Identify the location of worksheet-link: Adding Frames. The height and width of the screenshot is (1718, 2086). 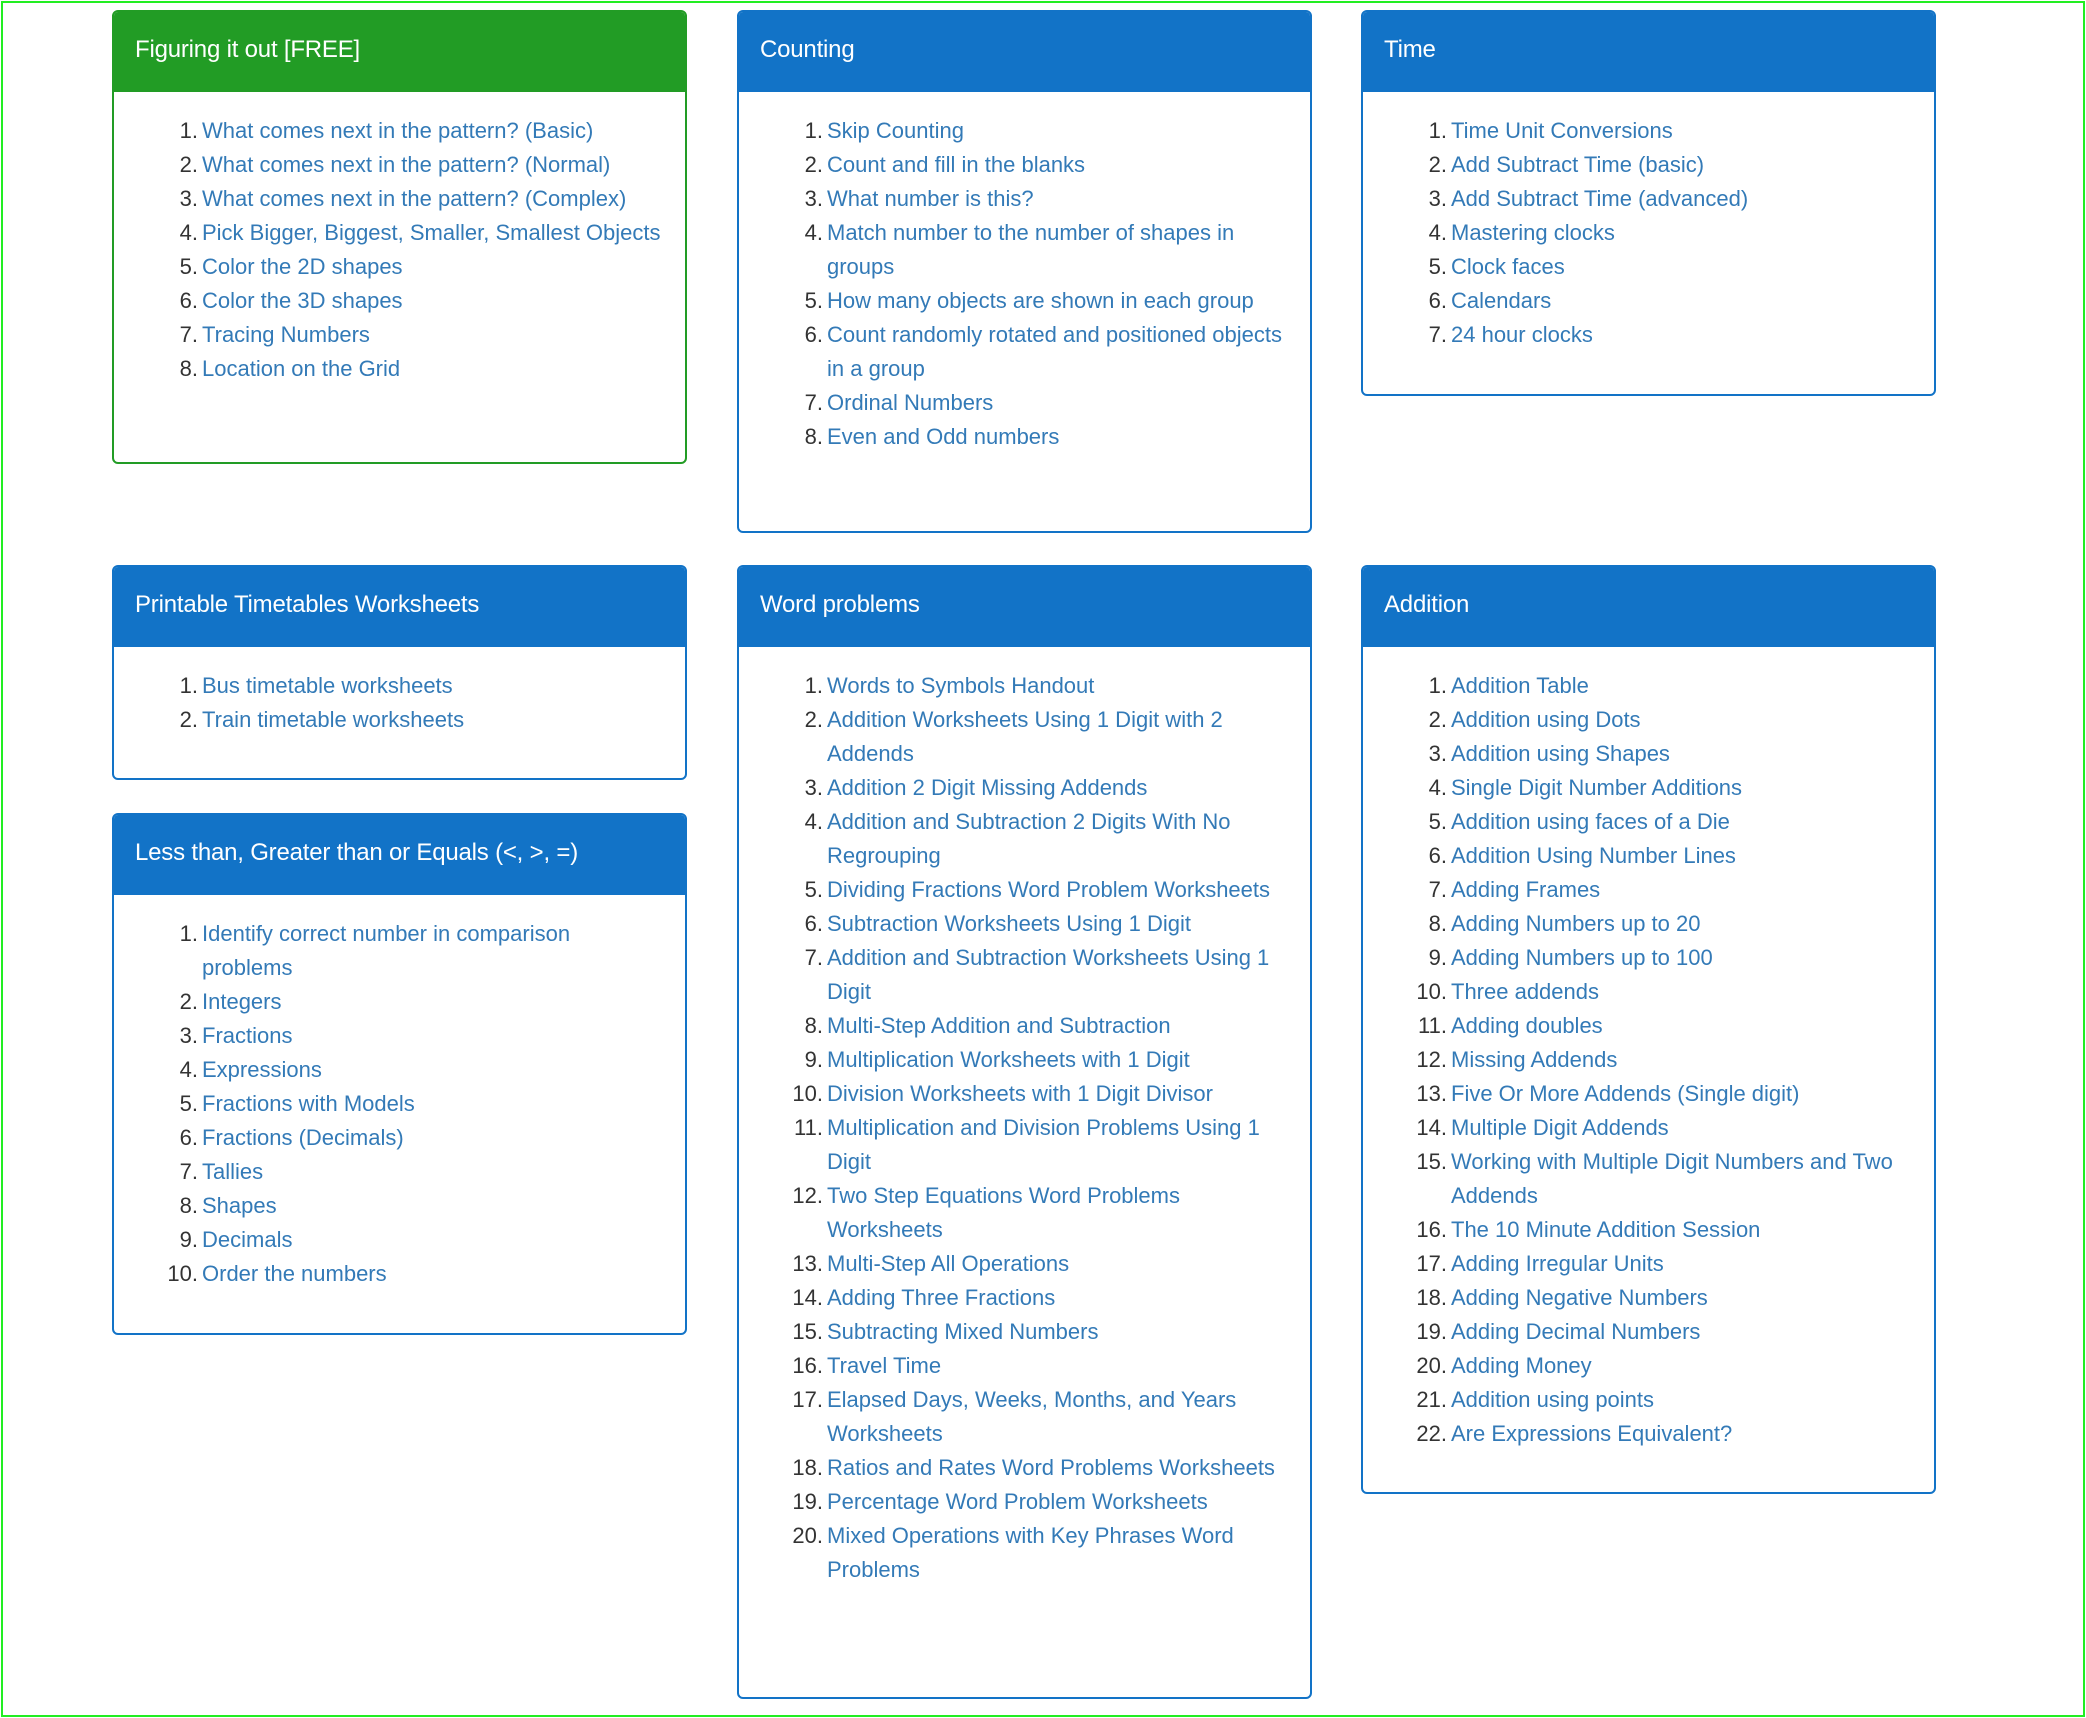
(1525, 889).